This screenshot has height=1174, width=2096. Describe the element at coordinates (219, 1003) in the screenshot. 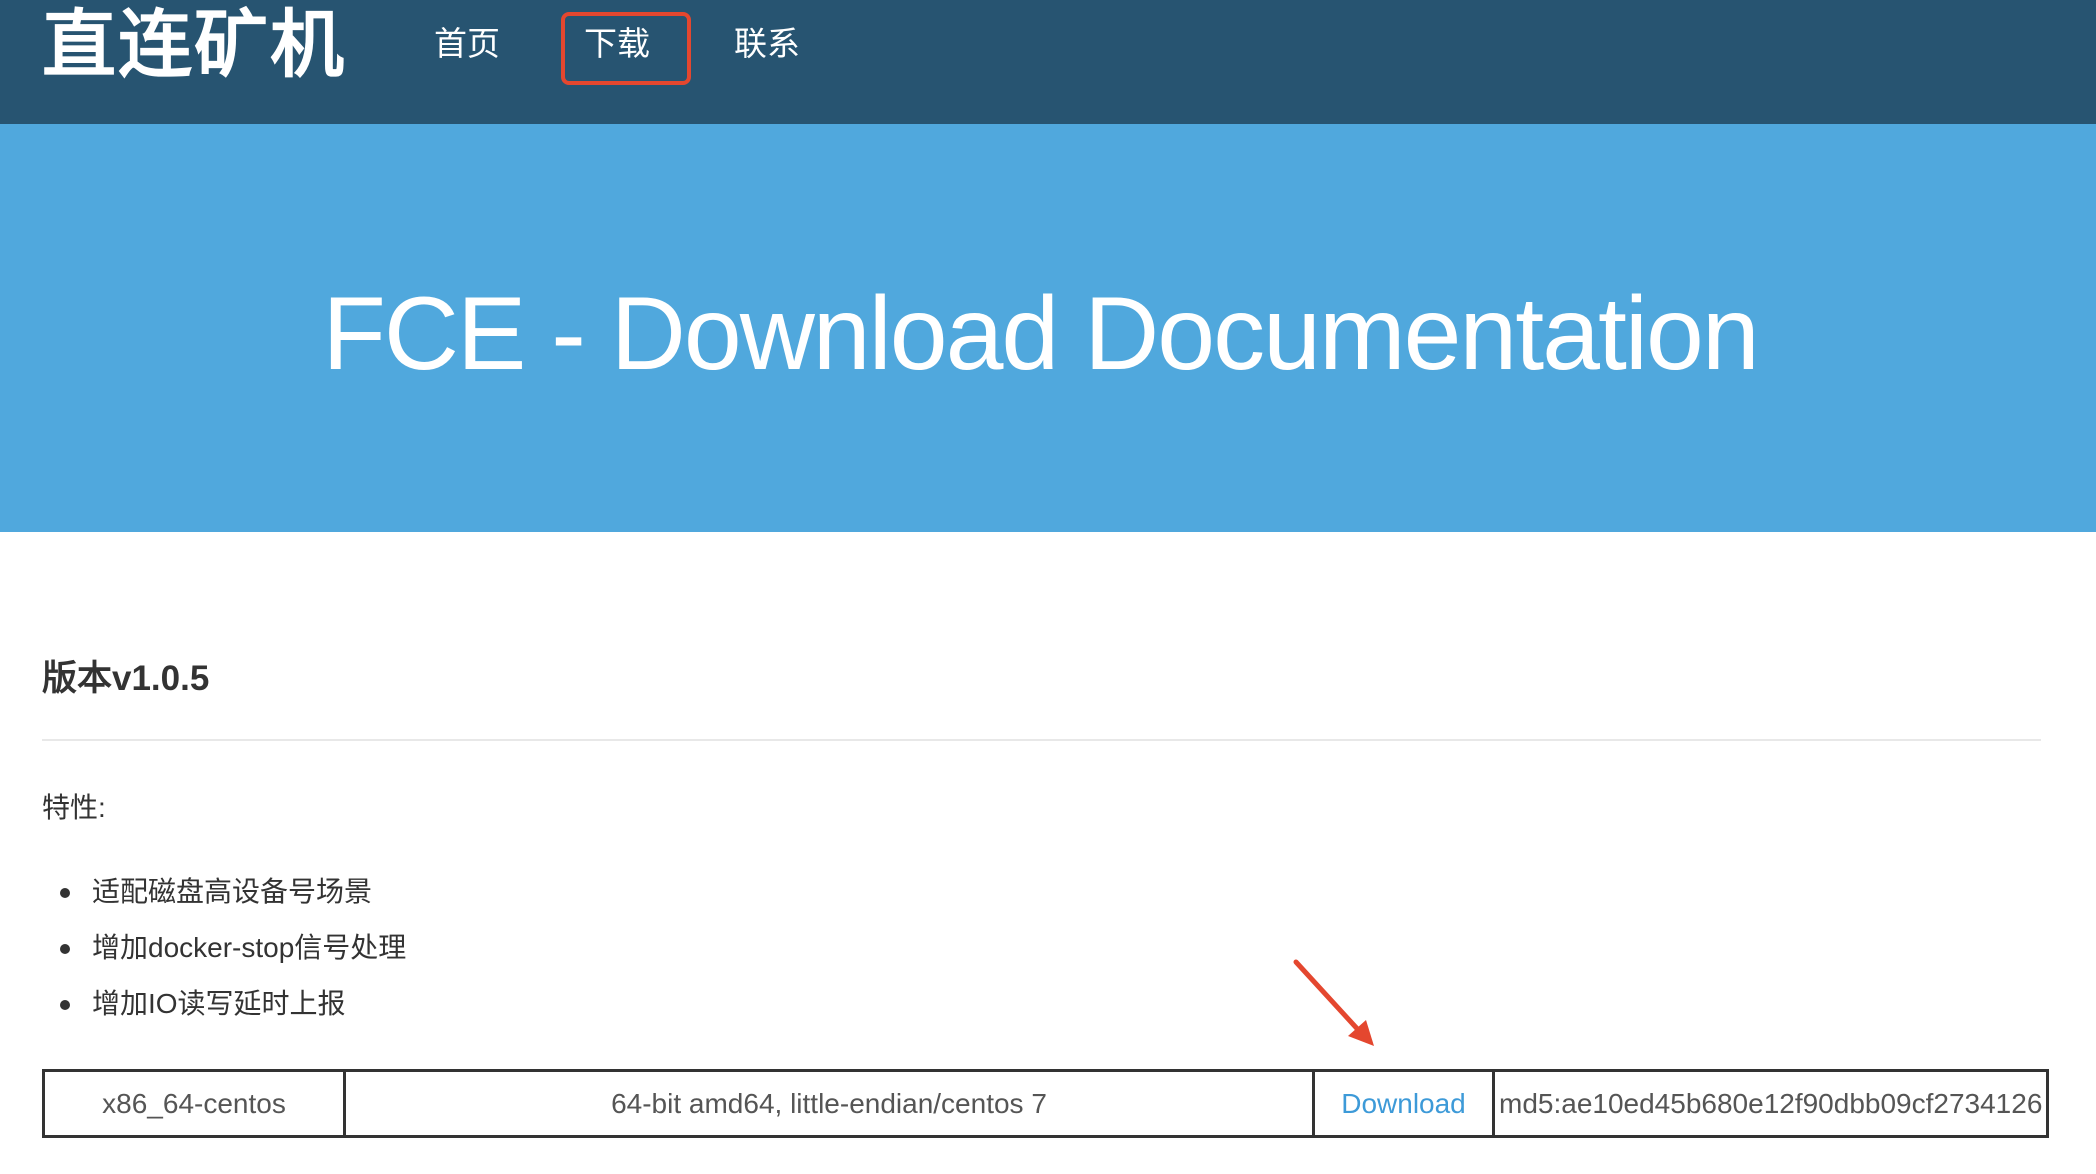

I see `feature-text: 增加IO读写延时上报` at that location.